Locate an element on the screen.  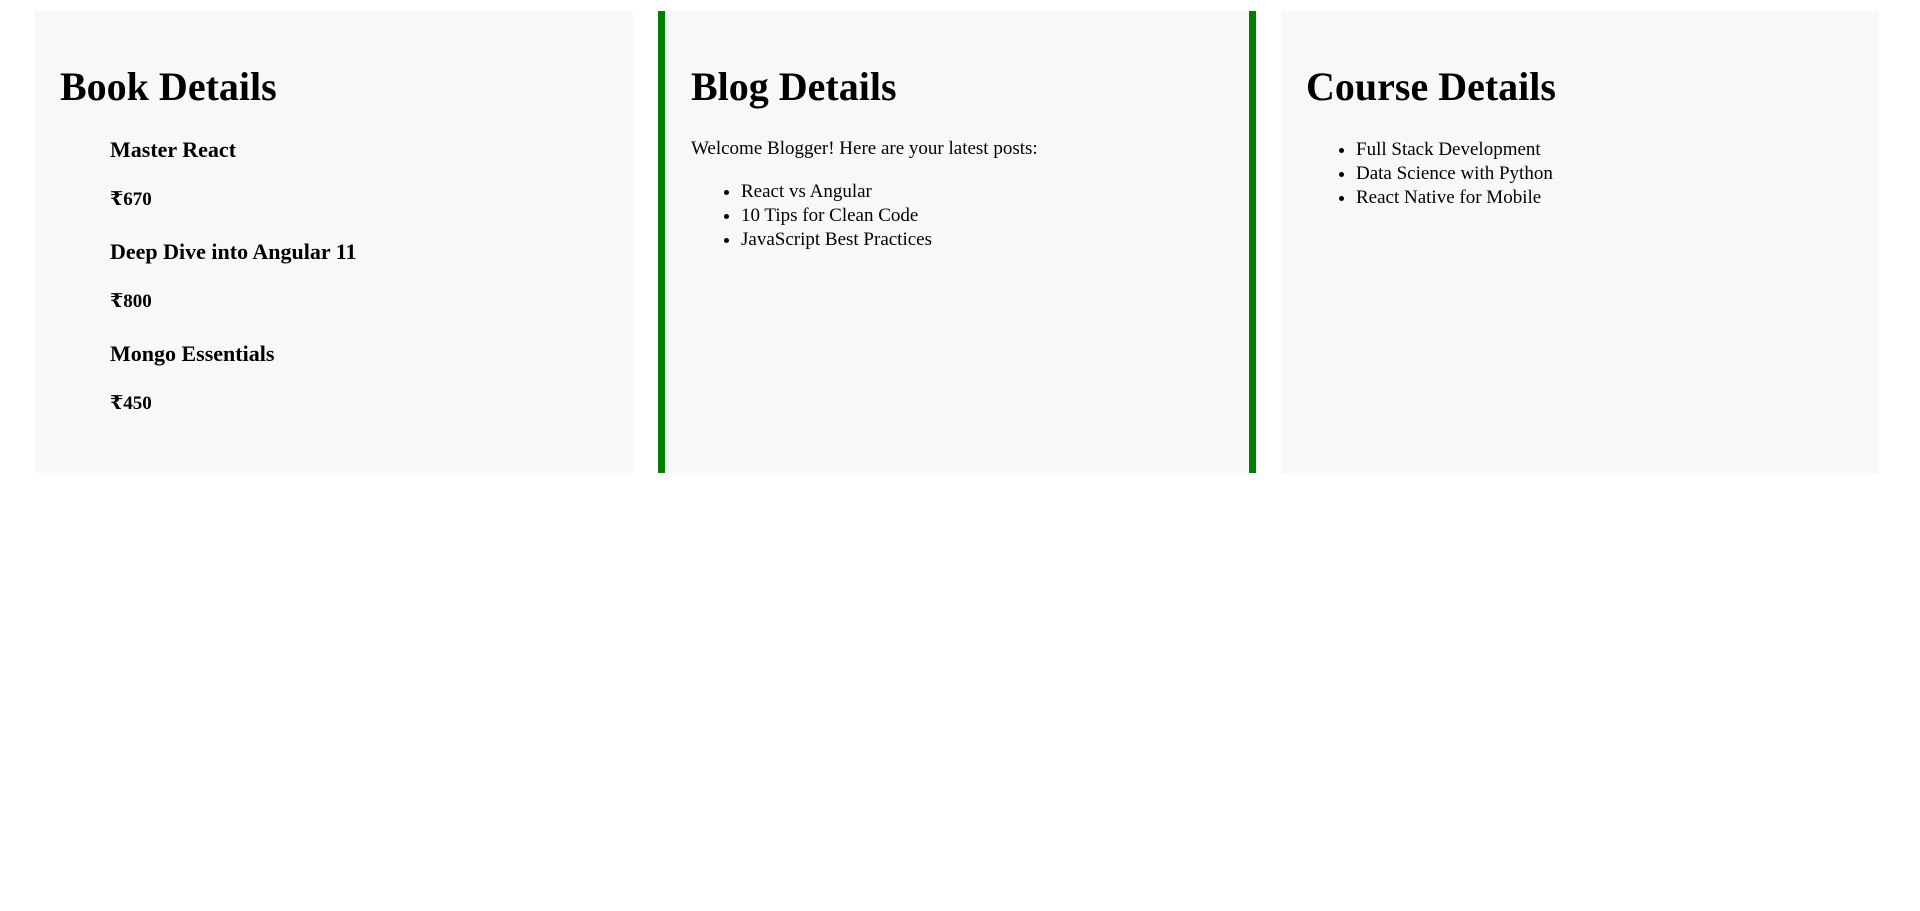
blog-details-heading: Blog Details is located at coordinates (794, 86).